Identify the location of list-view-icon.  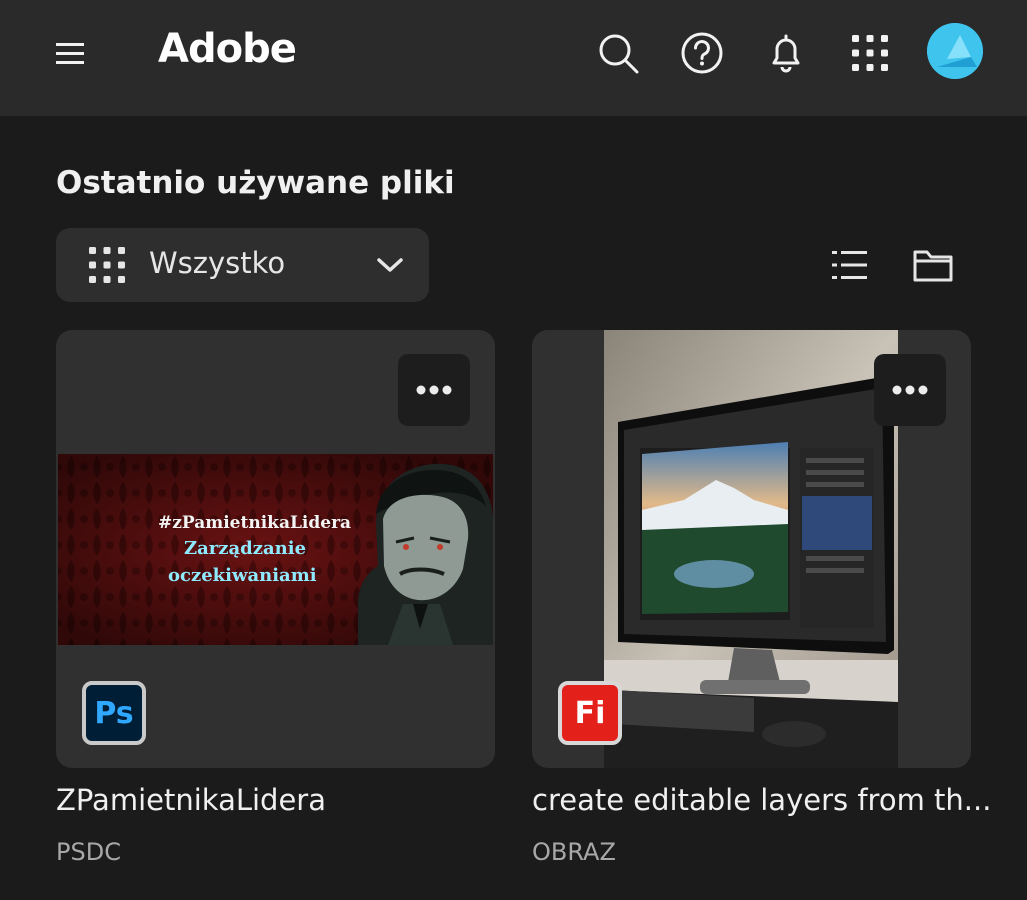
(849, 265).